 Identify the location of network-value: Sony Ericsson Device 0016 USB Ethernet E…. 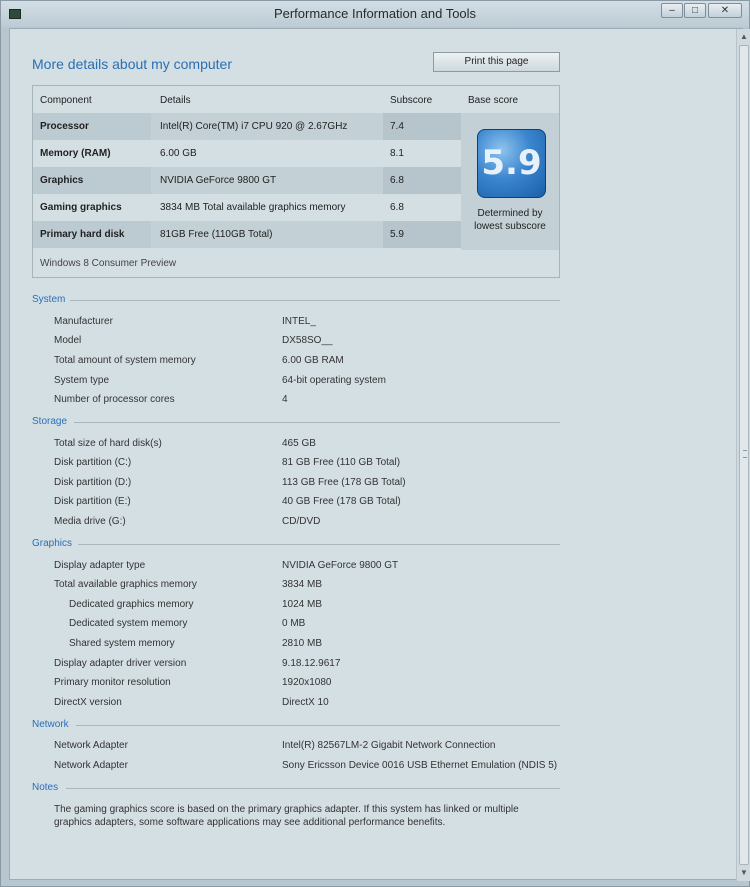
(420, 765).